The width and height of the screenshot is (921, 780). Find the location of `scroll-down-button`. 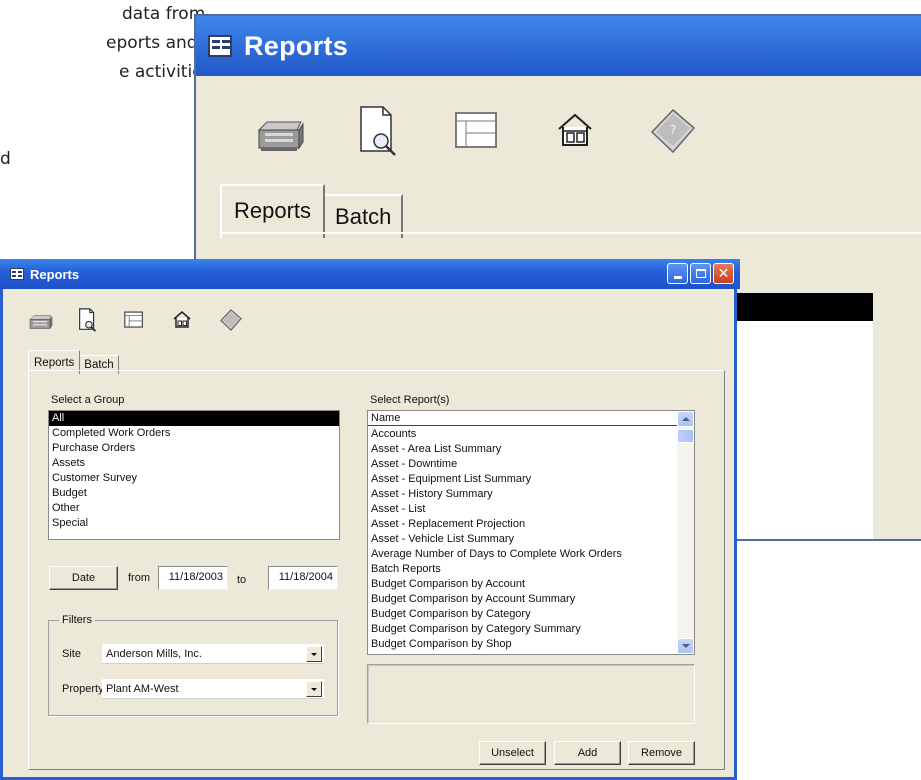

scroll-down-button is located at coordinates (685, 646).